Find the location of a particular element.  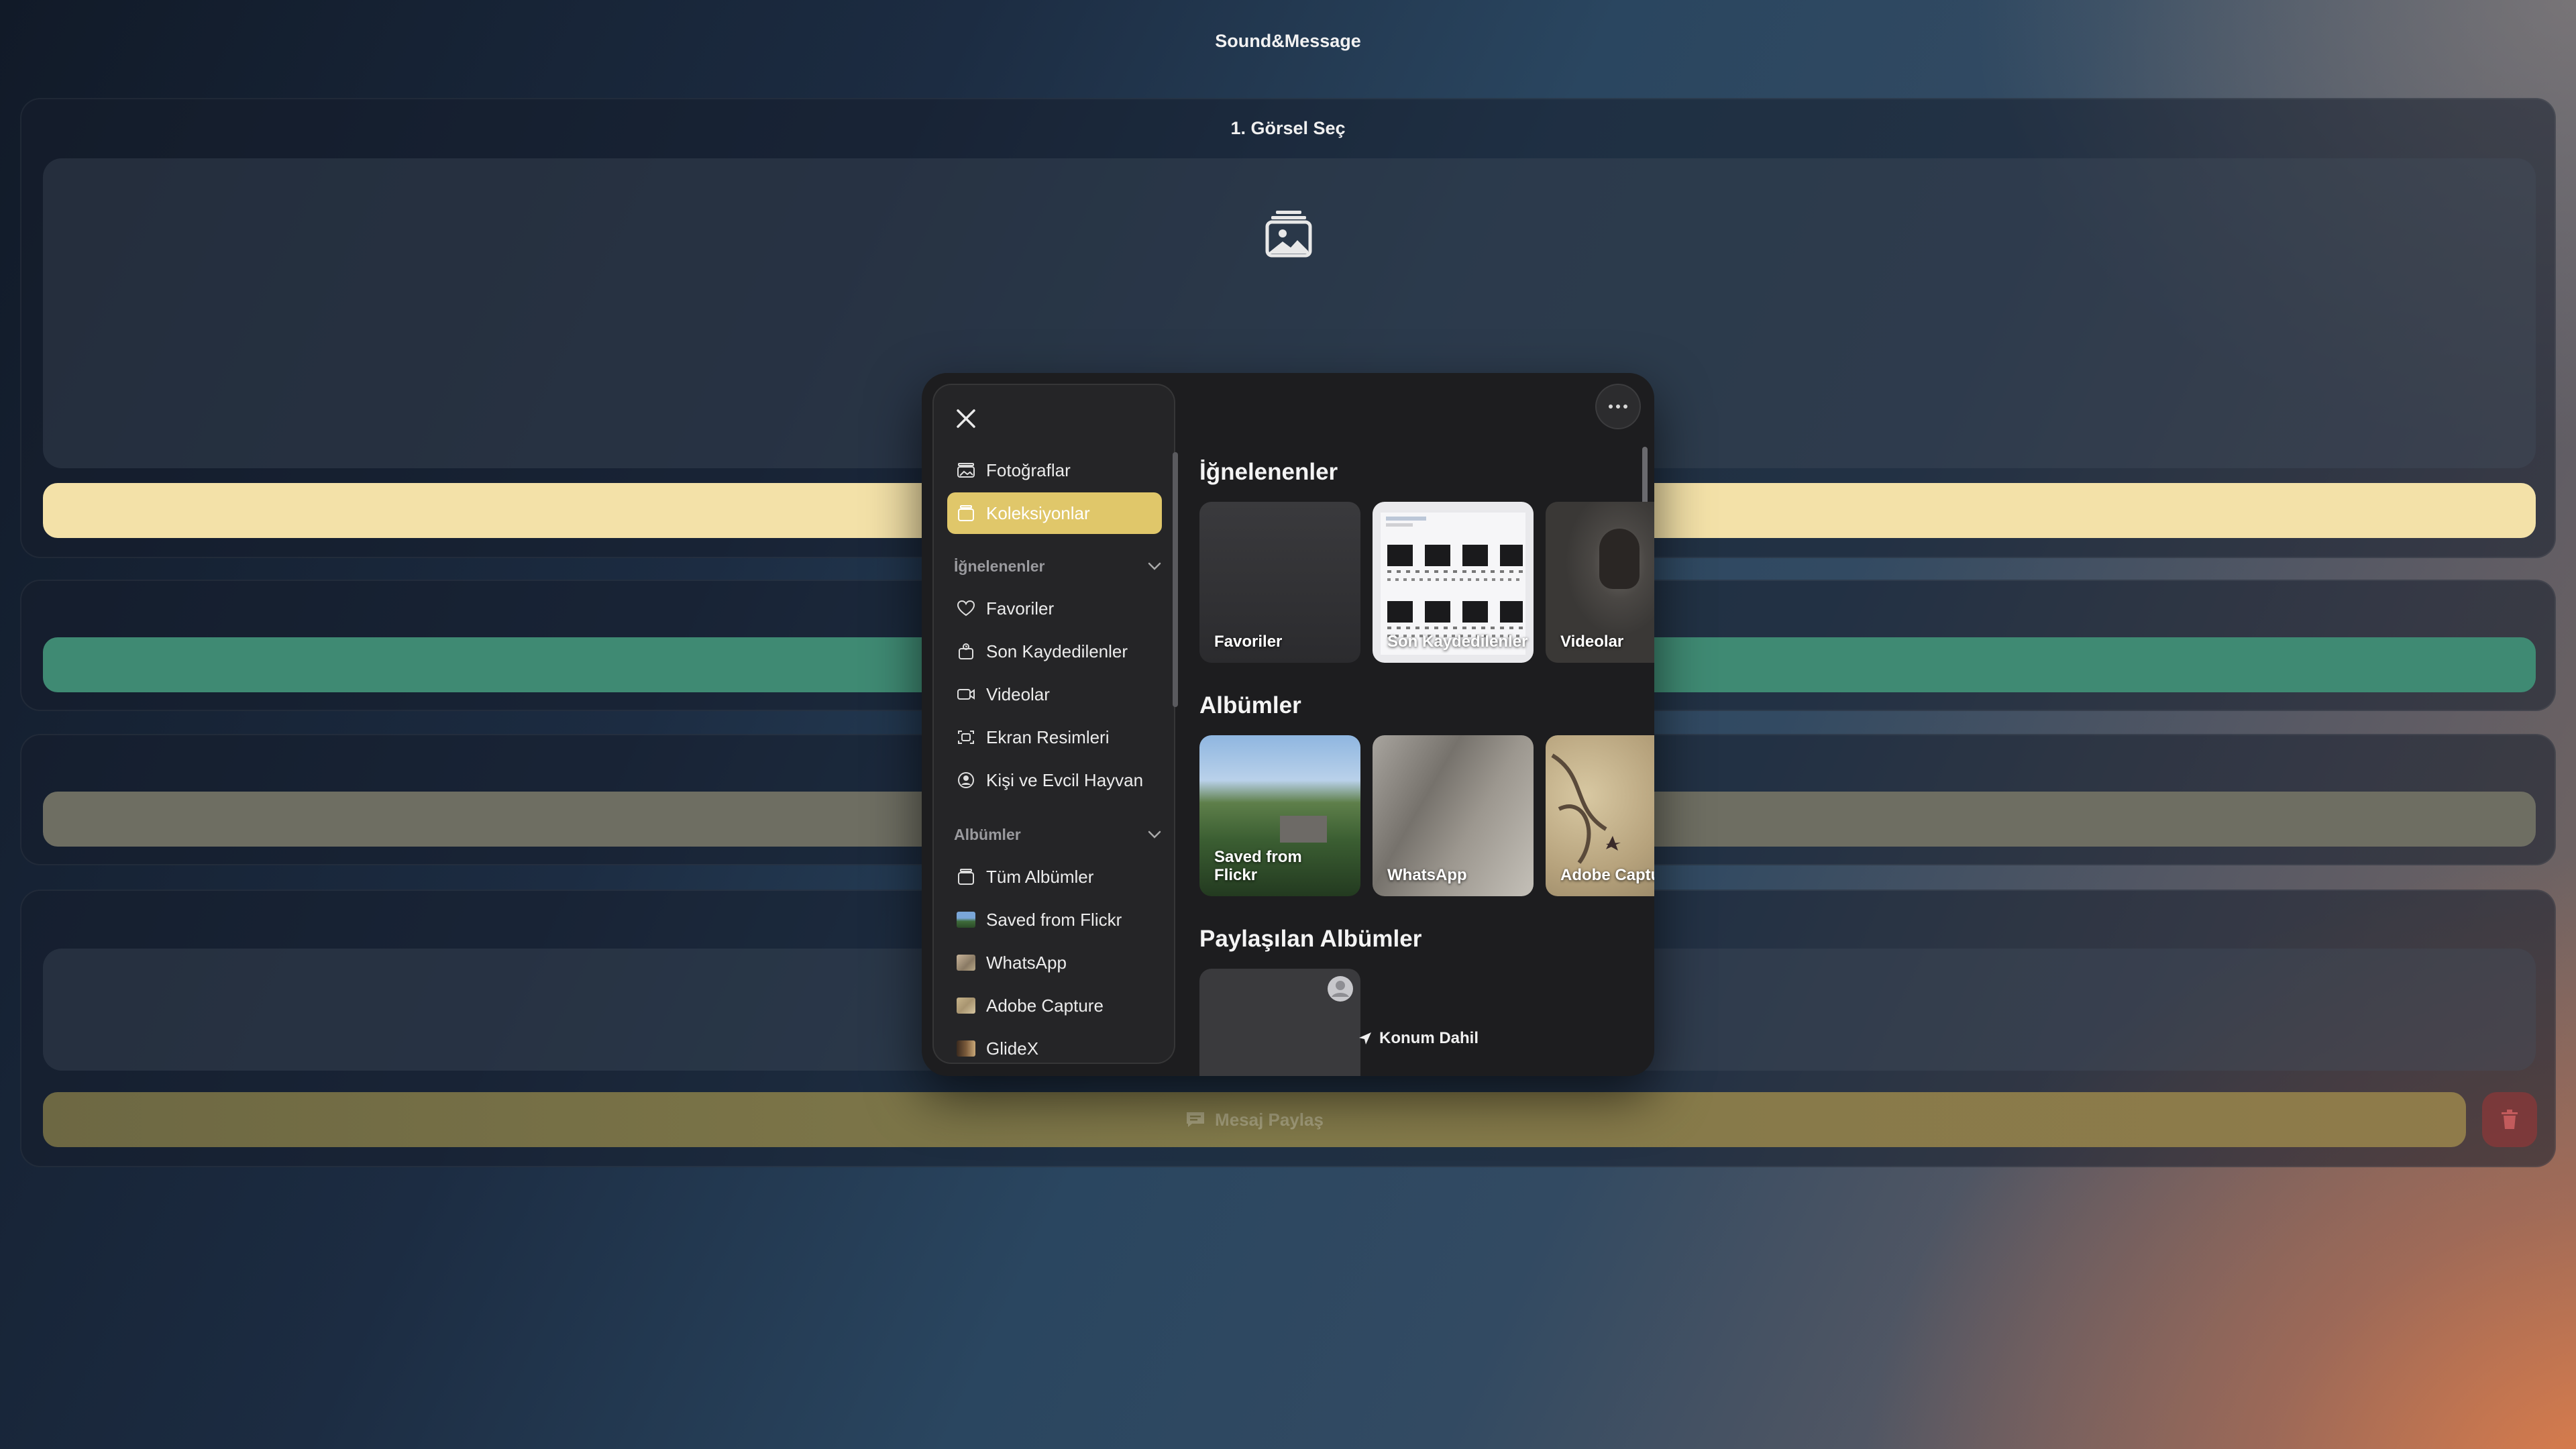

albums-icon is located at coordinates (966, 877).